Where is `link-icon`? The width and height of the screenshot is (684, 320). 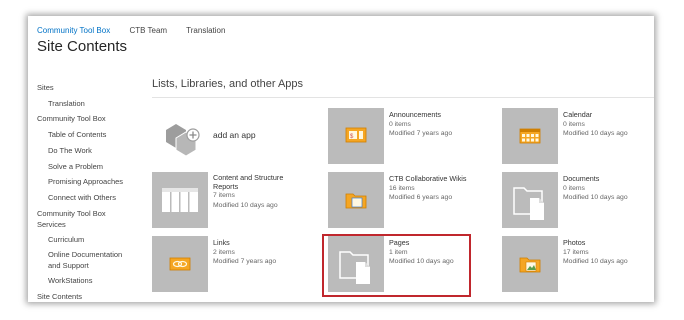
link-icon is located at coordinates (180, 264).